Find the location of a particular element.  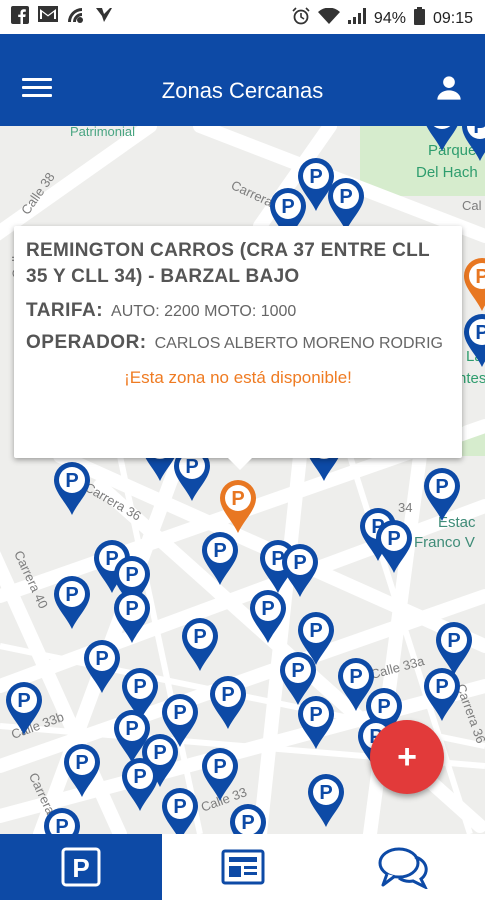

operador-value: CARLOS ALBERTO MORENO RODRIG is located at coordinates (298, 343).